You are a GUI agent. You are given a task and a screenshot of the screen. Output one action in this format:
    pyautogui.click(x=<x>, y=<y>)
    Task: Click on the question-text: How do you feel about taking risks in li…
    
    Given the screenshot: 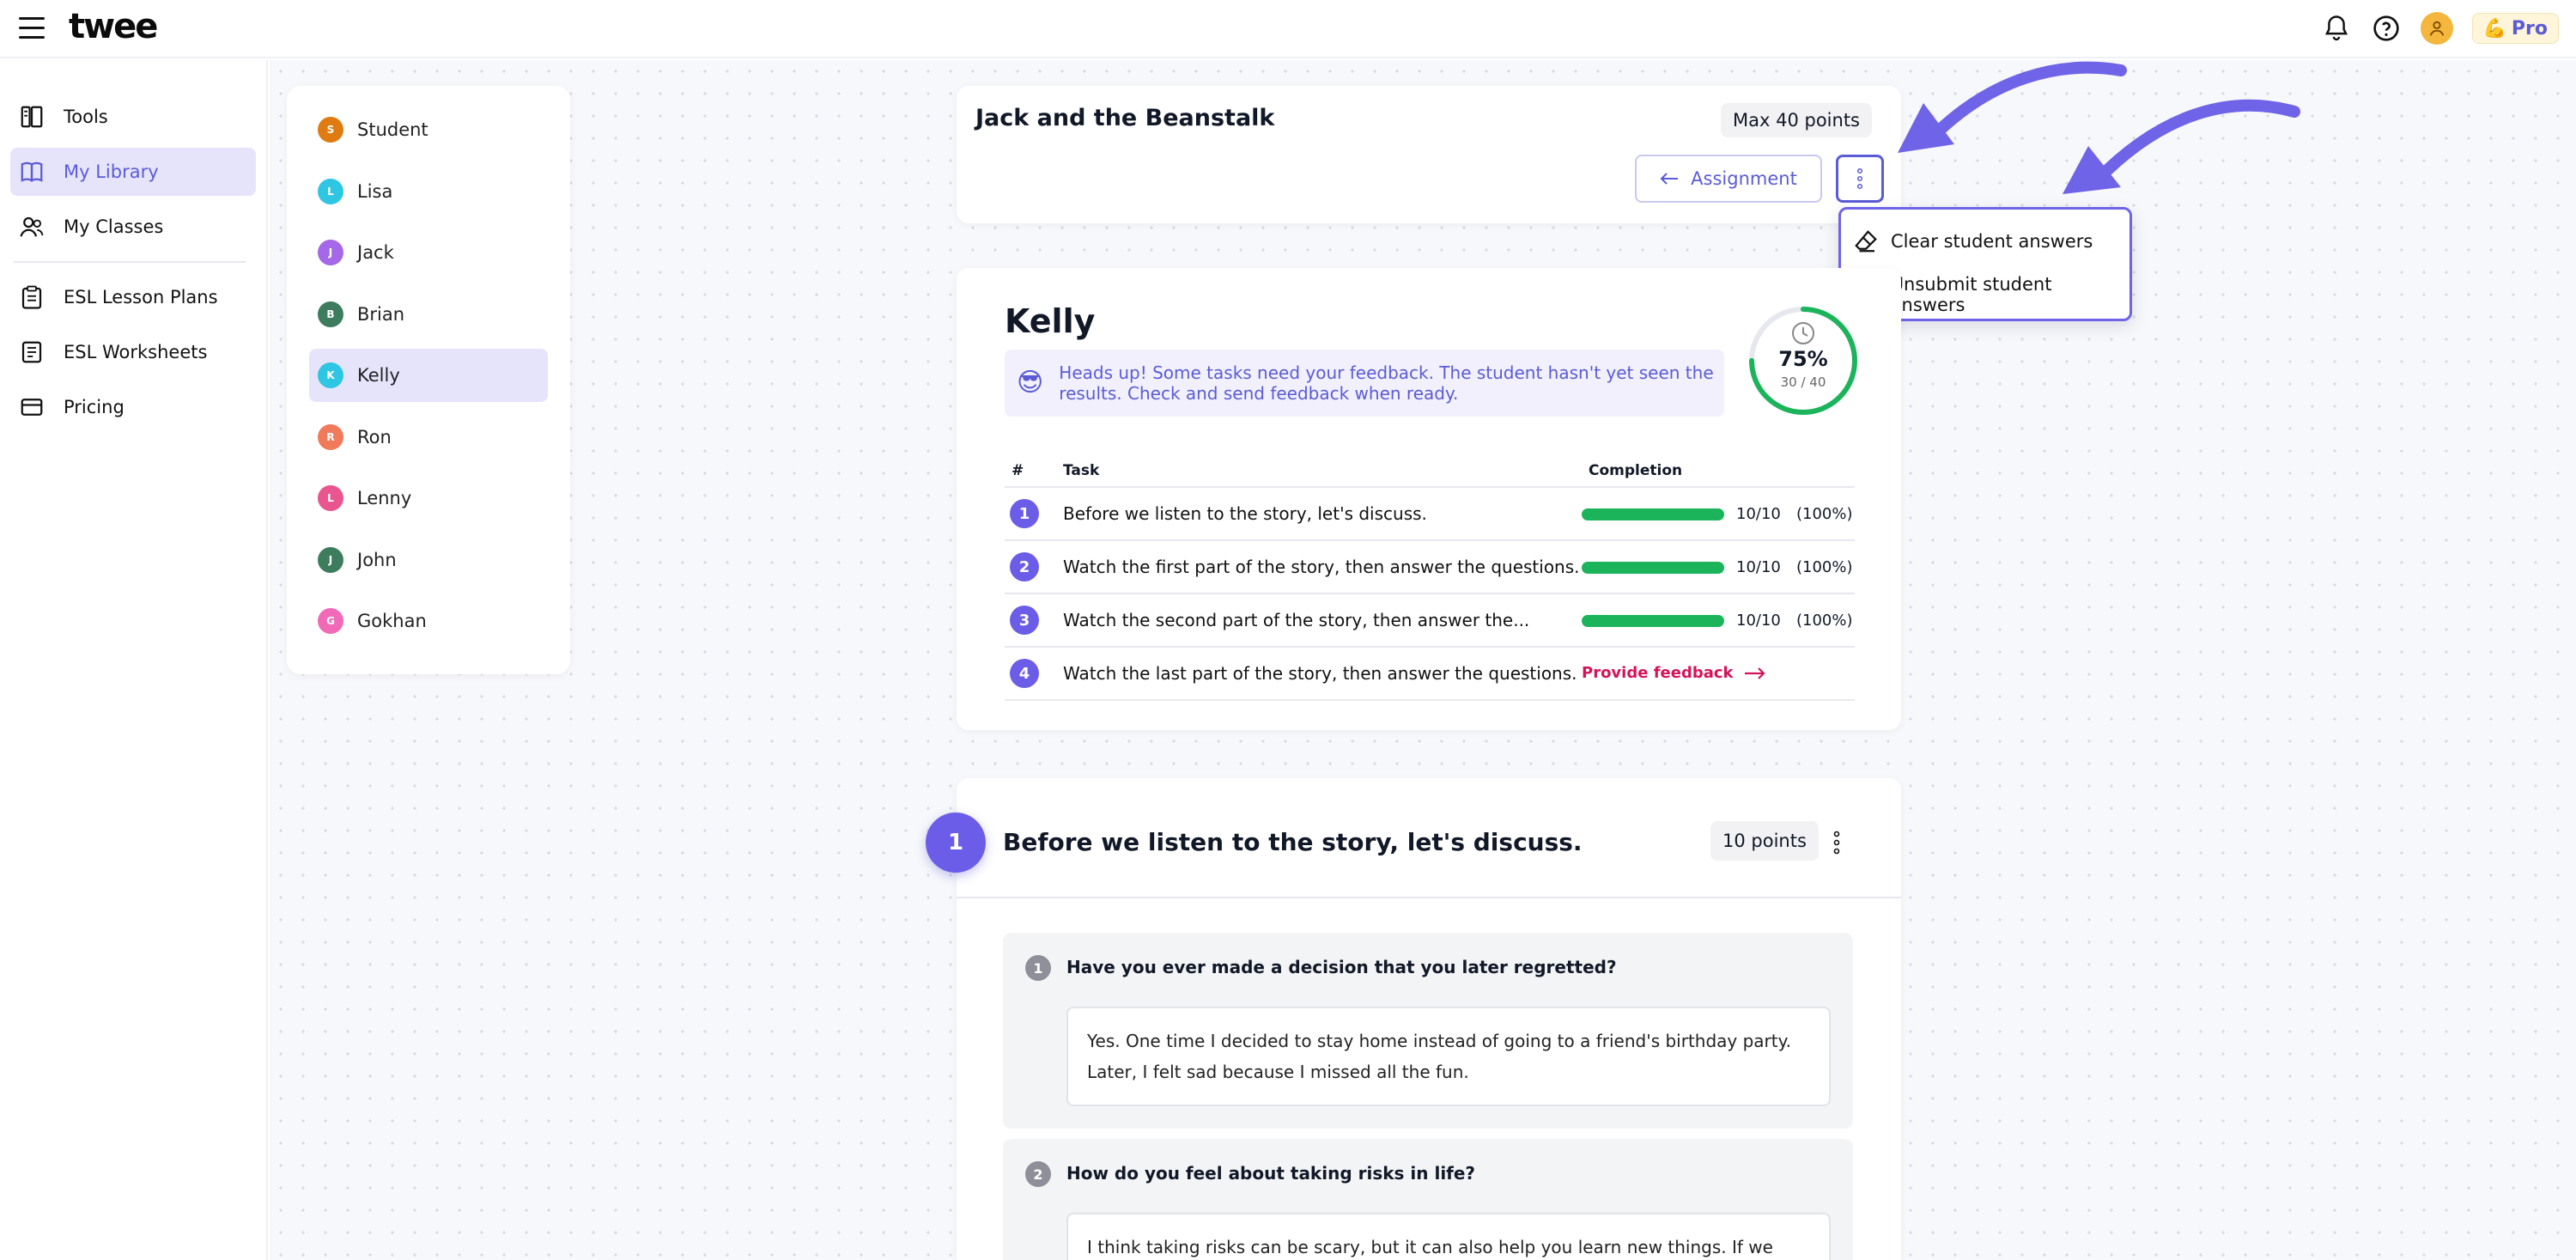 What is the action you would take?
    pyautogui.click(x=1271, y=1174)
    